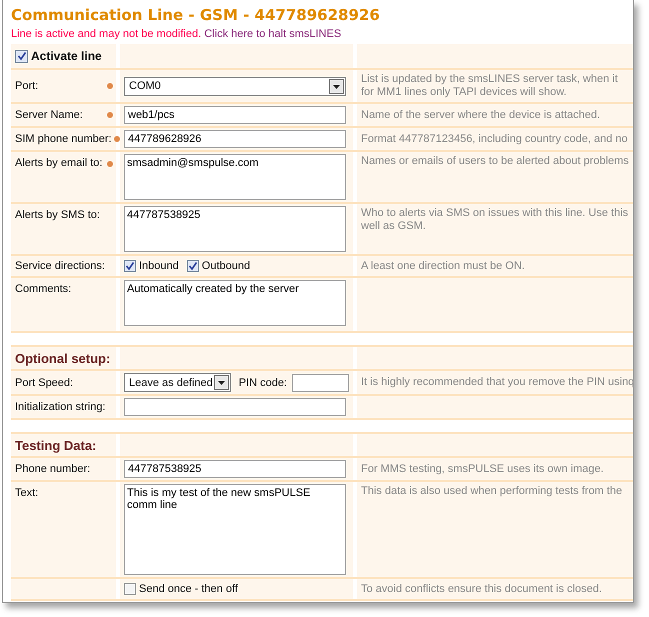 The image size is (649, 617). What do you see at coordinates (481, 589) in the screenshot?
I see `help-text: To avoid conflicts ensure this document is closed.` at bounding box center [481, 589].